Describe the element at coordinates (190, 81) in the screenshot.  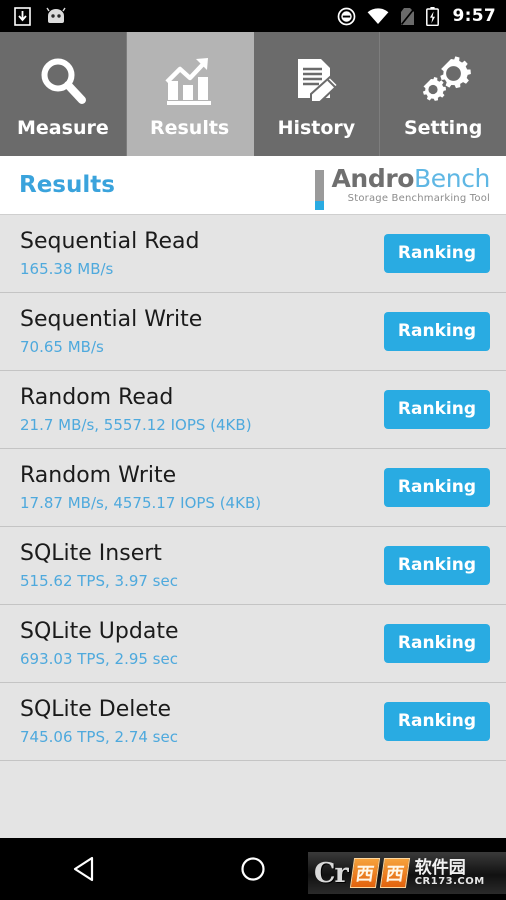
I see `bar-chart-trend-icon` at that location.